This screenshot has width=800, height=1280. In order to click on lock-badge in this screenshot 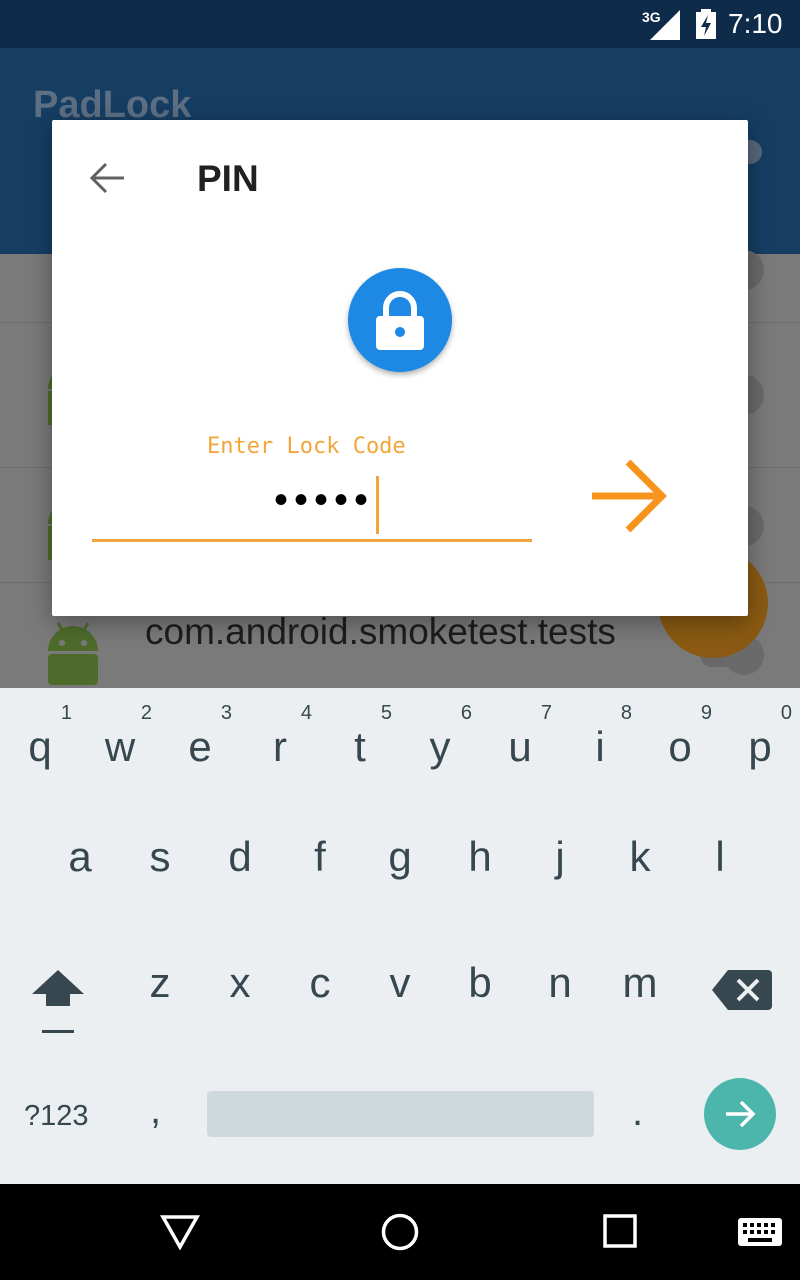, I will do `click(400, 320)`.